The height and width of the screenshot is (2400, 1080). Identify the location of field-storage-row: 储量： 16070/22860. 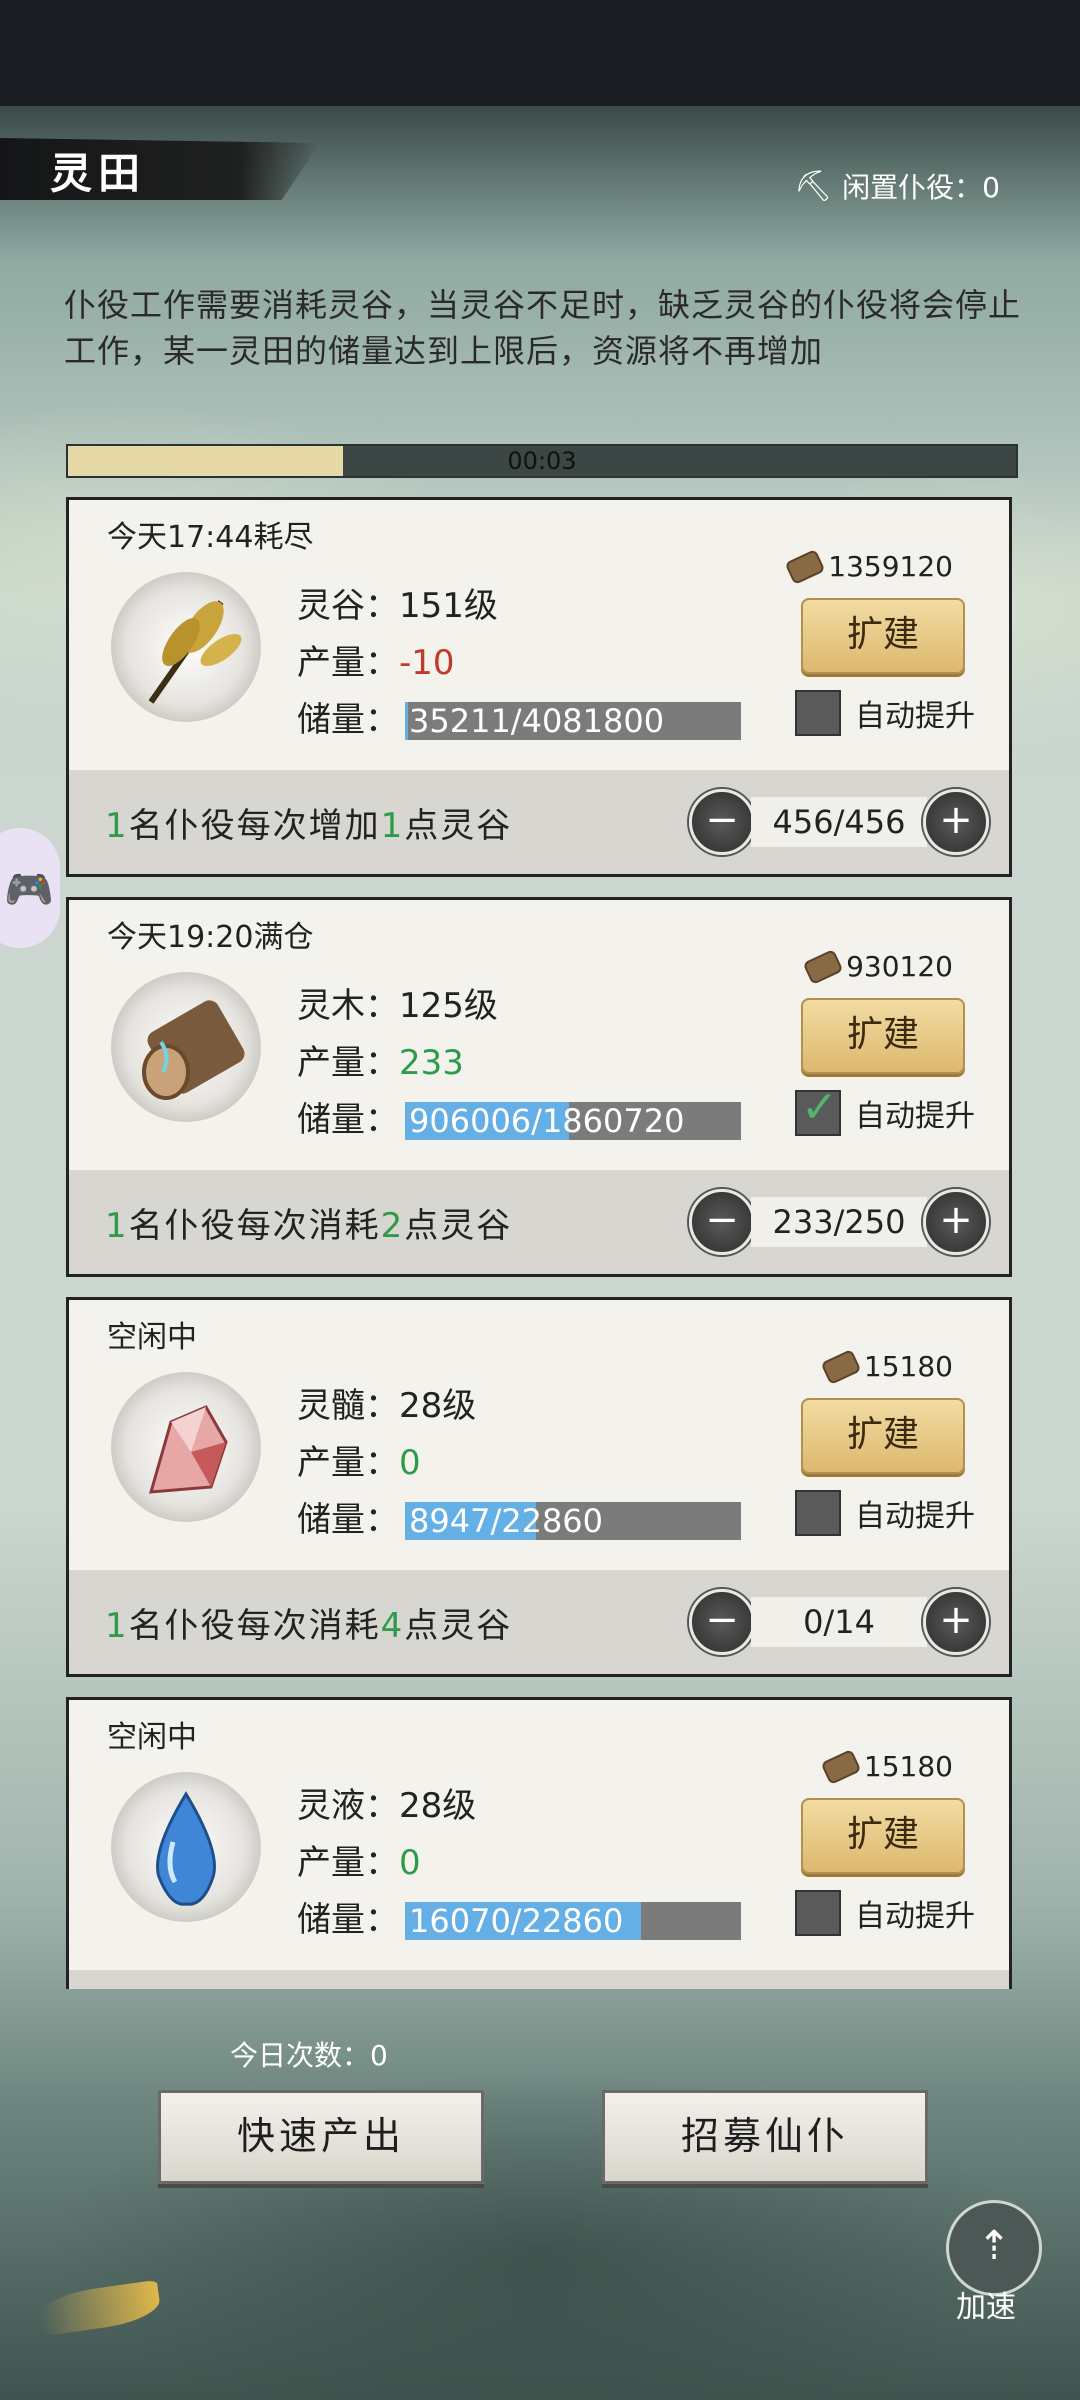
(519, 1920).